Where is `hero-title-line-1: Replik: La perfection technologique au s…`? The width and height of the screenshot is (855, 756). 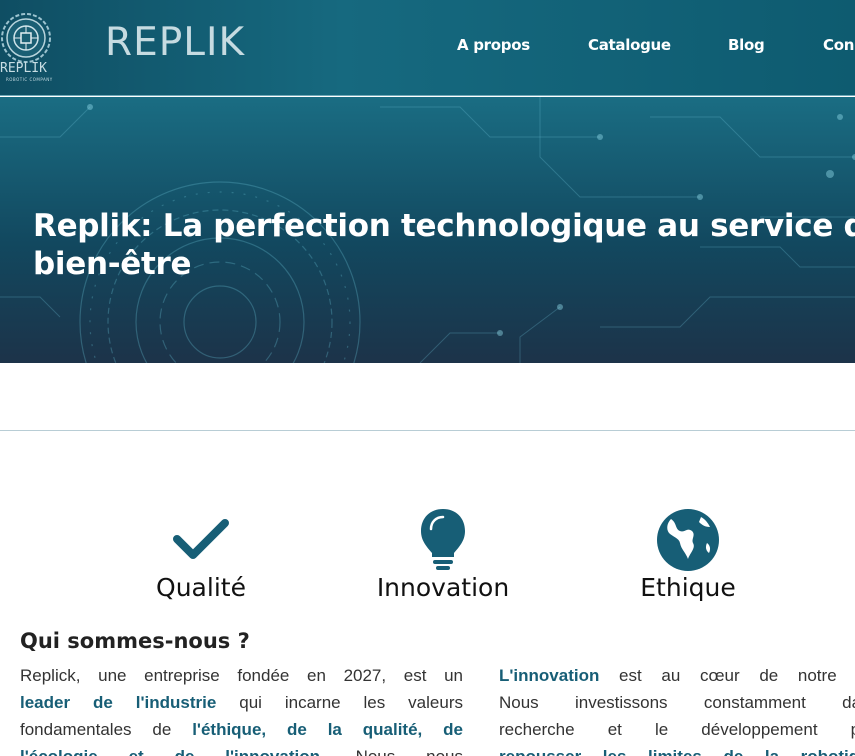 hero-title-line-1: Replik: La perfection technologique au s… is located at coordinates (444, 226).